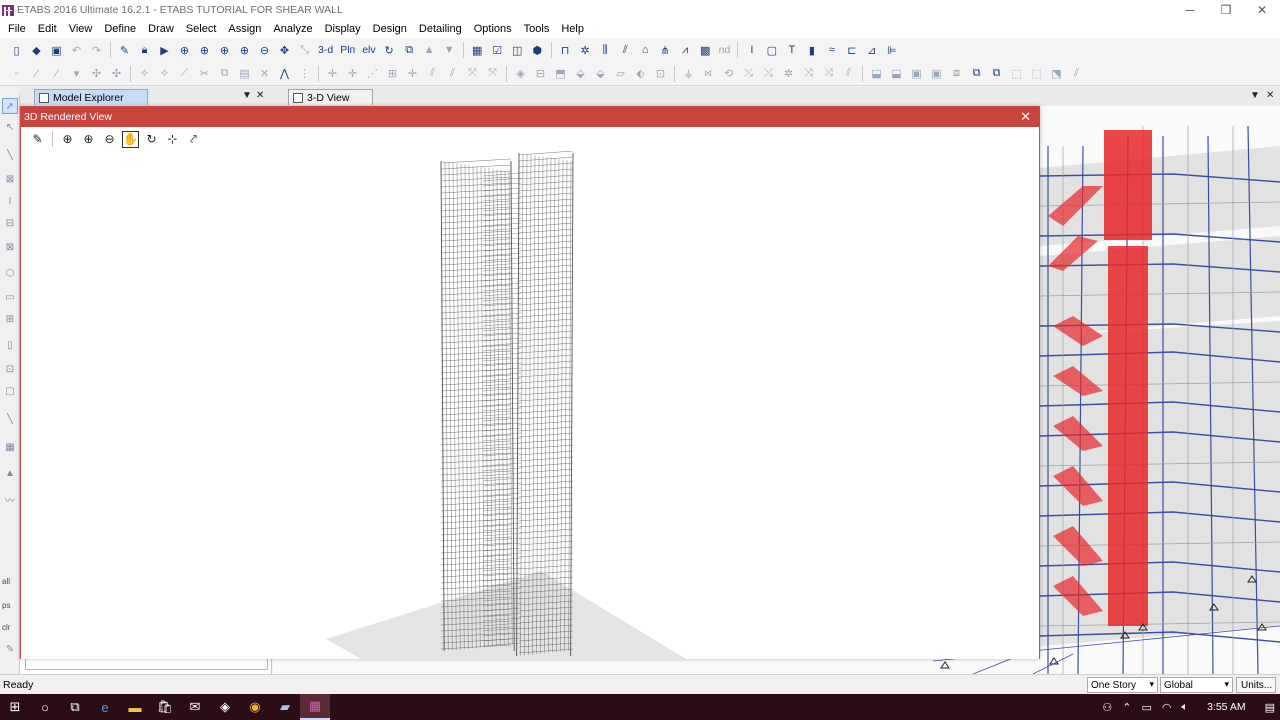  I want to click on menu-design: Design, so click(390, 29).